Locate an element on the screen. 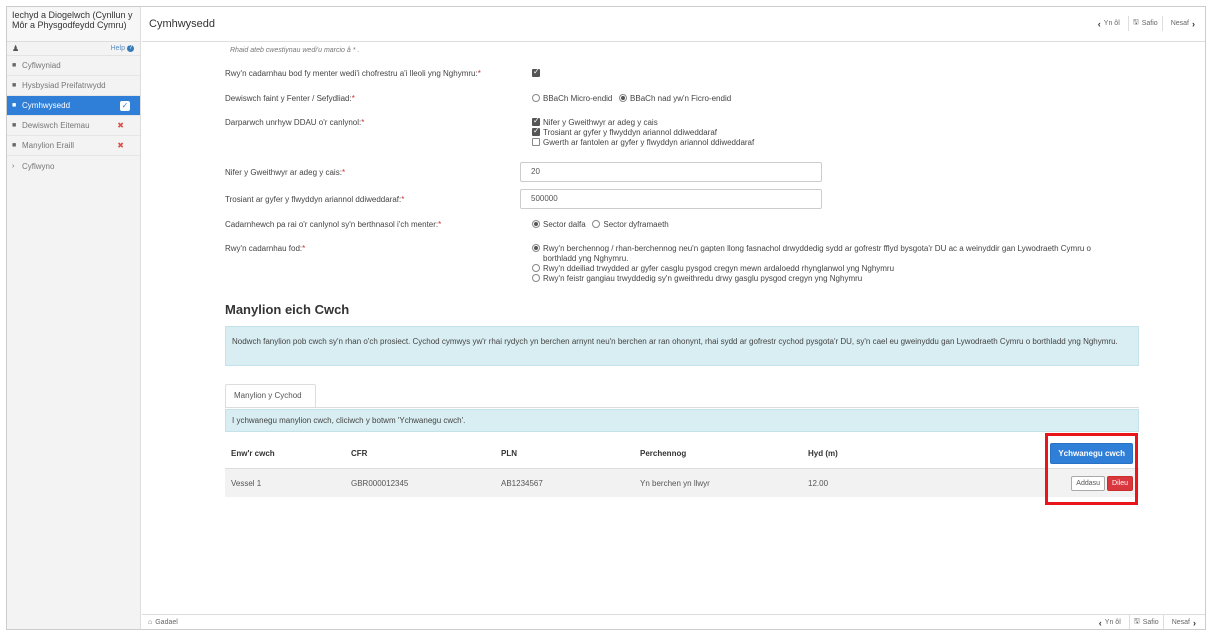 Image resolution: width=1212 pixels, height=630 pixels. q7-option-0-cont: borthladd yng Nghymru. is located at coordinates (586, 258).